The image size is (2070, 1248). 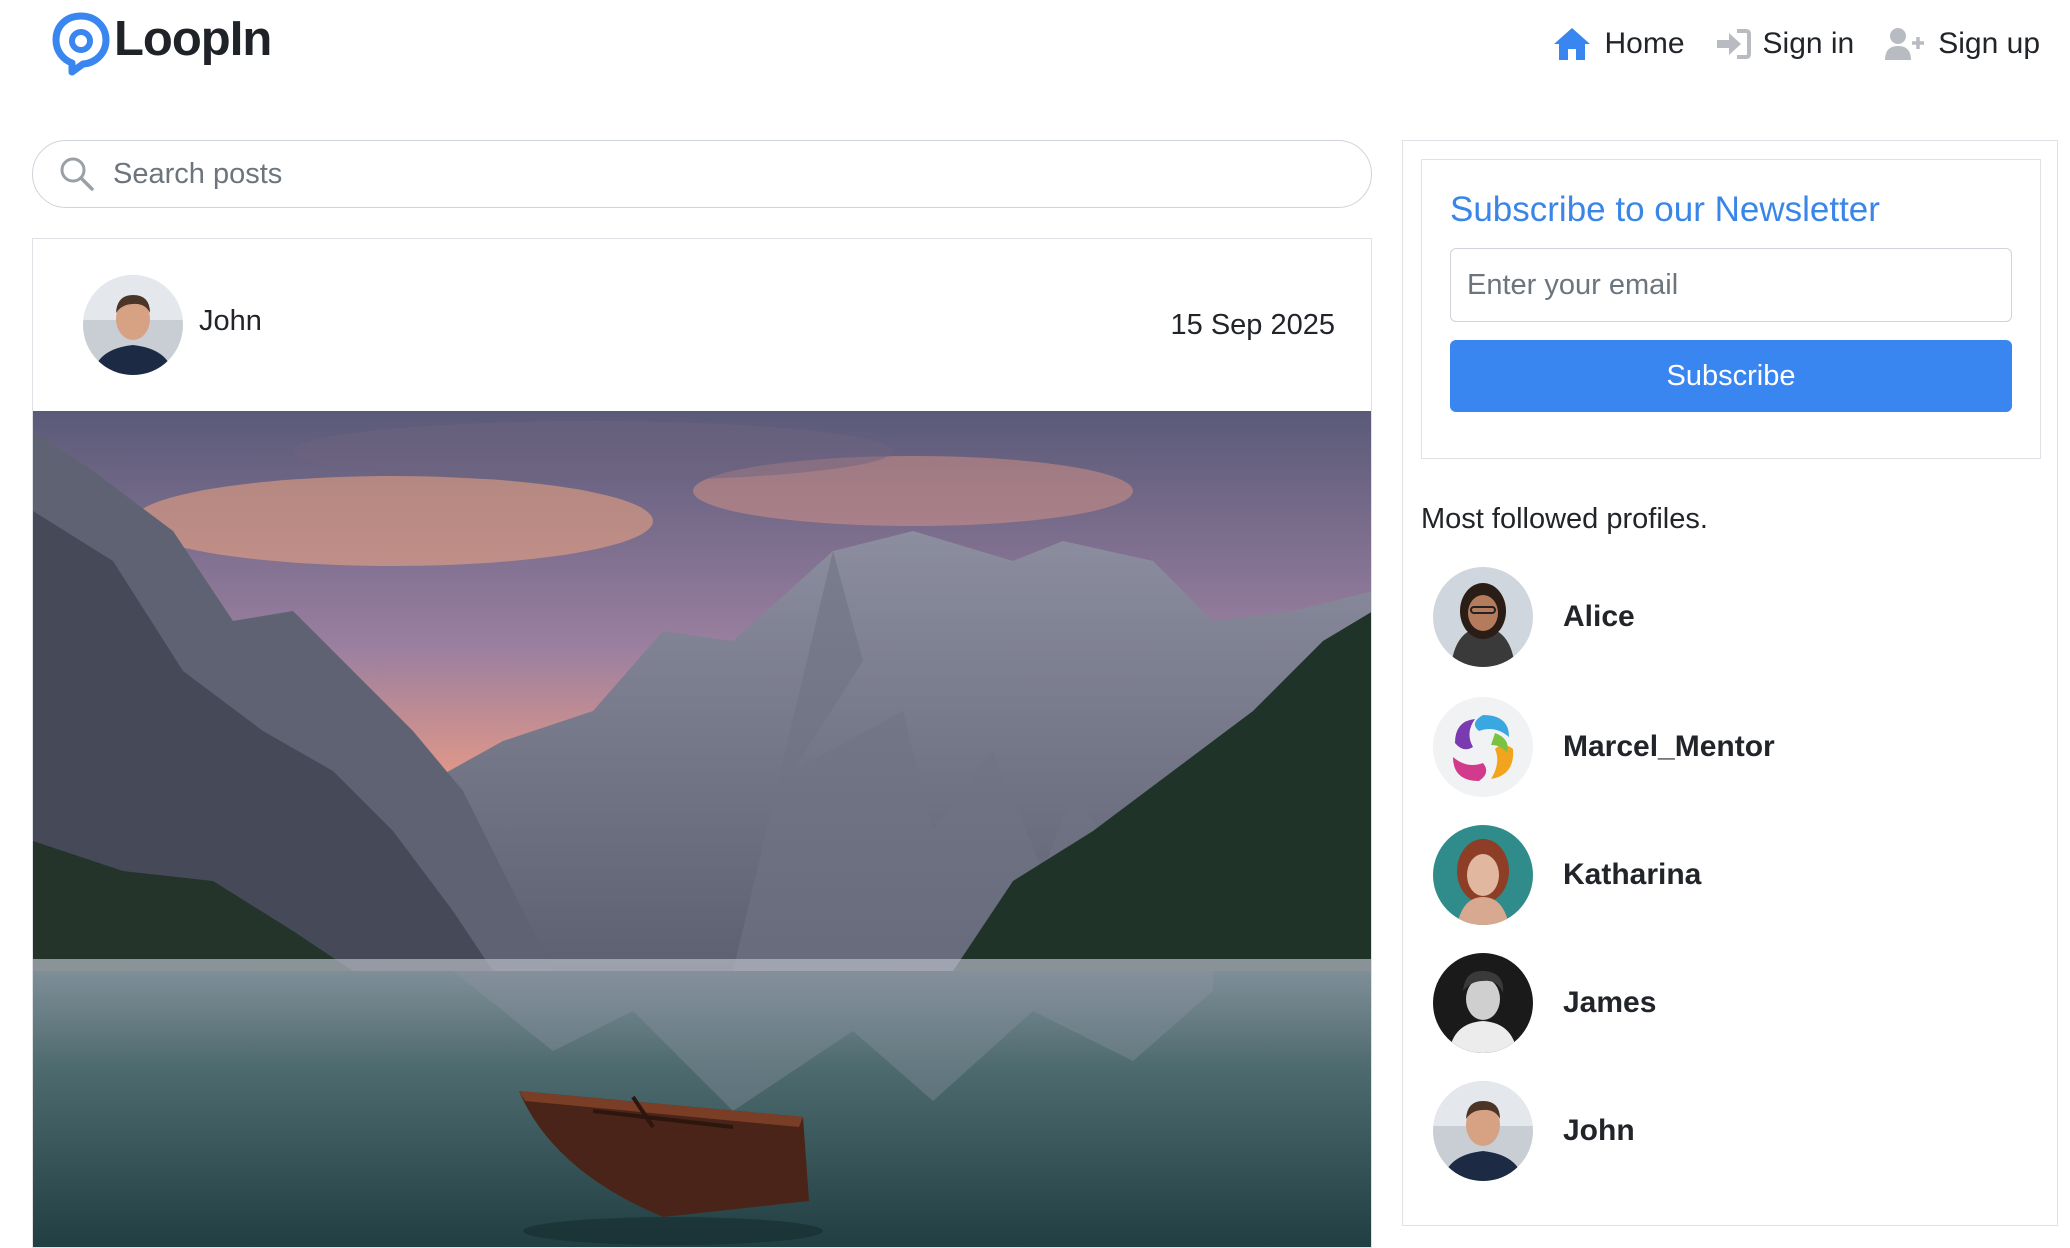 I want to click on search-input, so click(x=713, y=174).